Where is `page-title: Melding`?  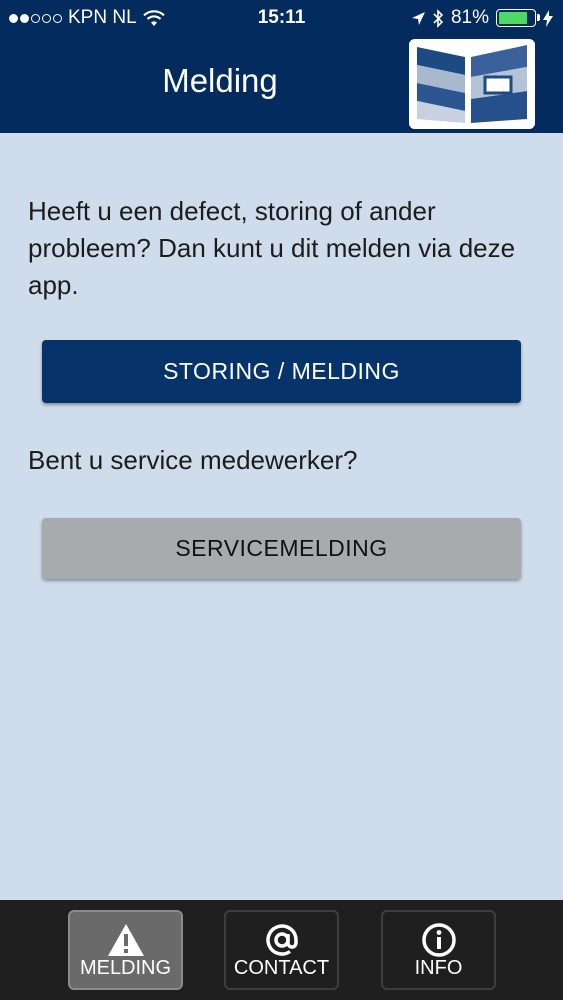 page-title: Melding is located at coordinates (220, 80).